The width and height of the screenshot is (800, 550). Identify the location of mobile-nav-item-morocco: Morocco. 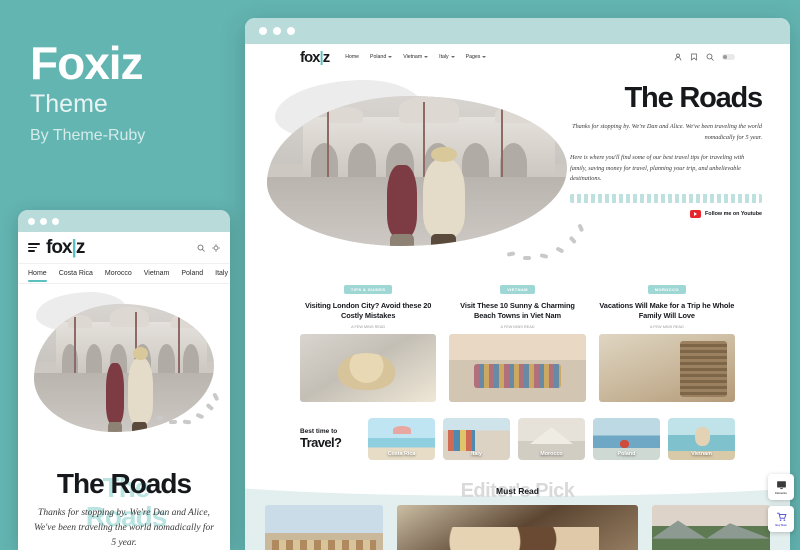
(118, 273).